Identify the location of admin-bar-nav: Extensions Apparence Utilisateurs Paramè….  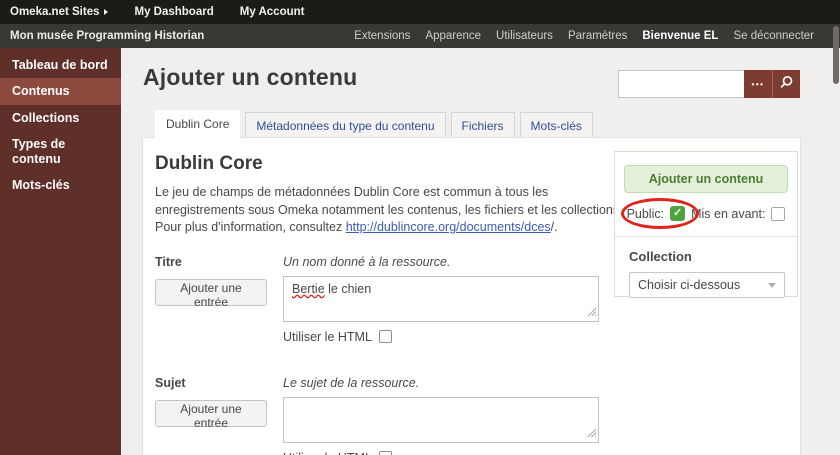
(584, 36).